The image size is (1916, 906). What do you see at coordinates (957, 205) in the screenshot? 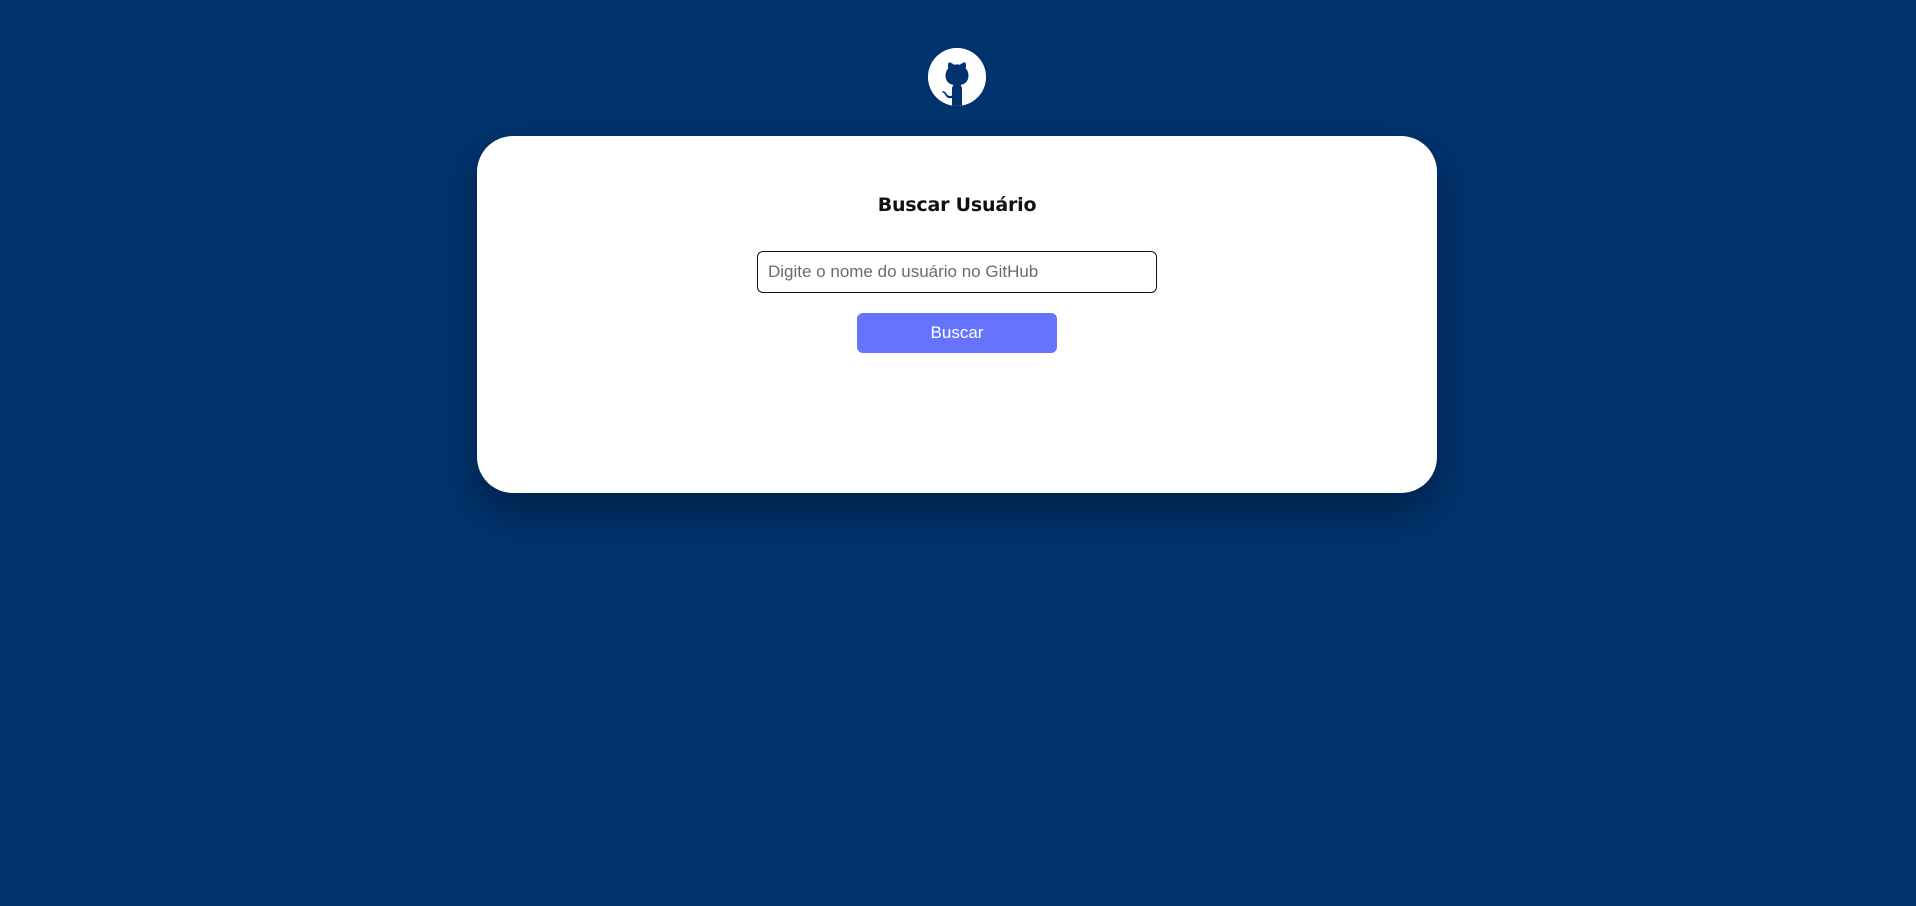
I see `page-title: Buscar Usuário` at bounding box center [957, 205].